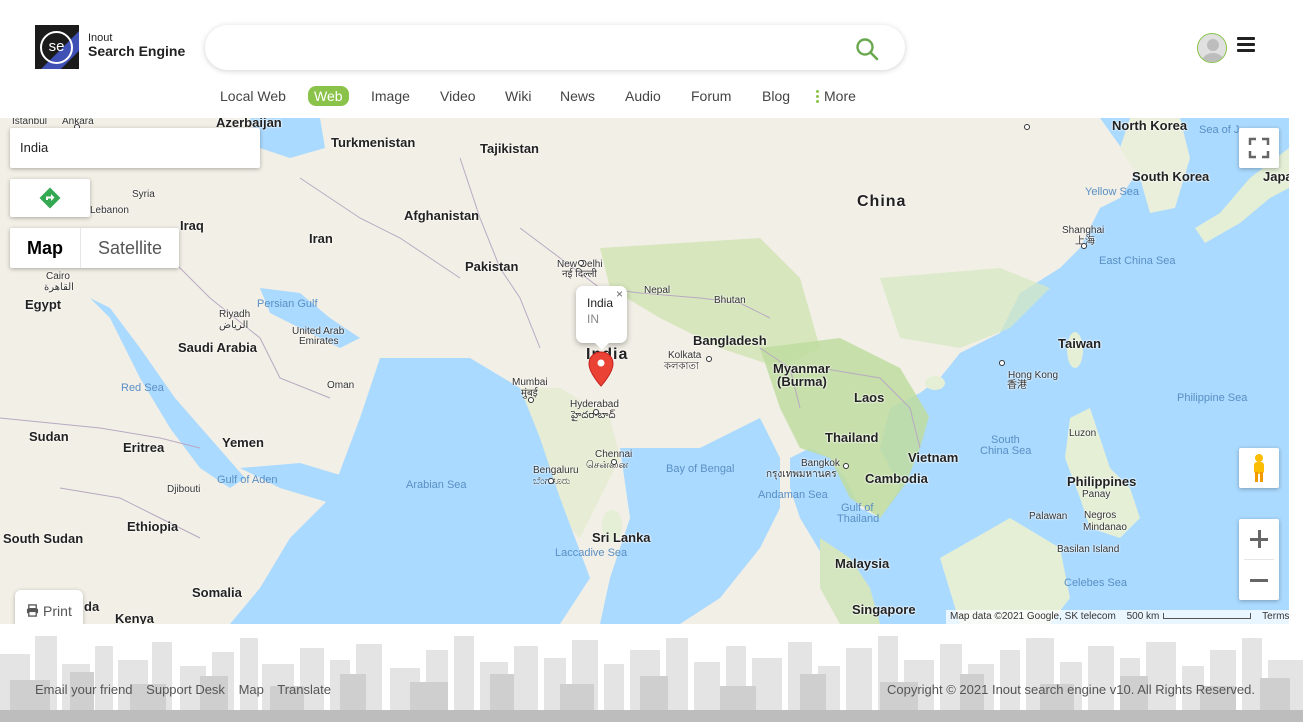 Image resolution: width=1303 pixels, height=722 pixels. Describe the element at coordinates (1246, 45) in the screenshot. I see `hamburger-menu-icon` at that location.